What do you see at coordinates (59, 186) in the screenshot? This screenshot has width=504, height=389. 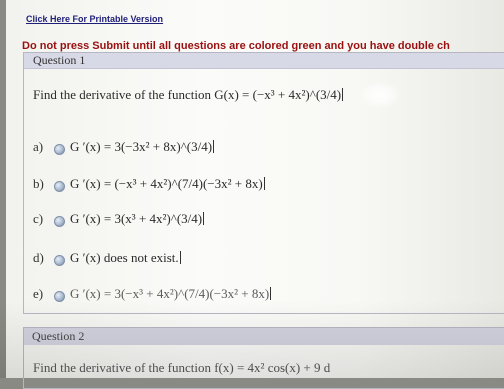 I see `radio-option-b` at bounding box center [59, 186].